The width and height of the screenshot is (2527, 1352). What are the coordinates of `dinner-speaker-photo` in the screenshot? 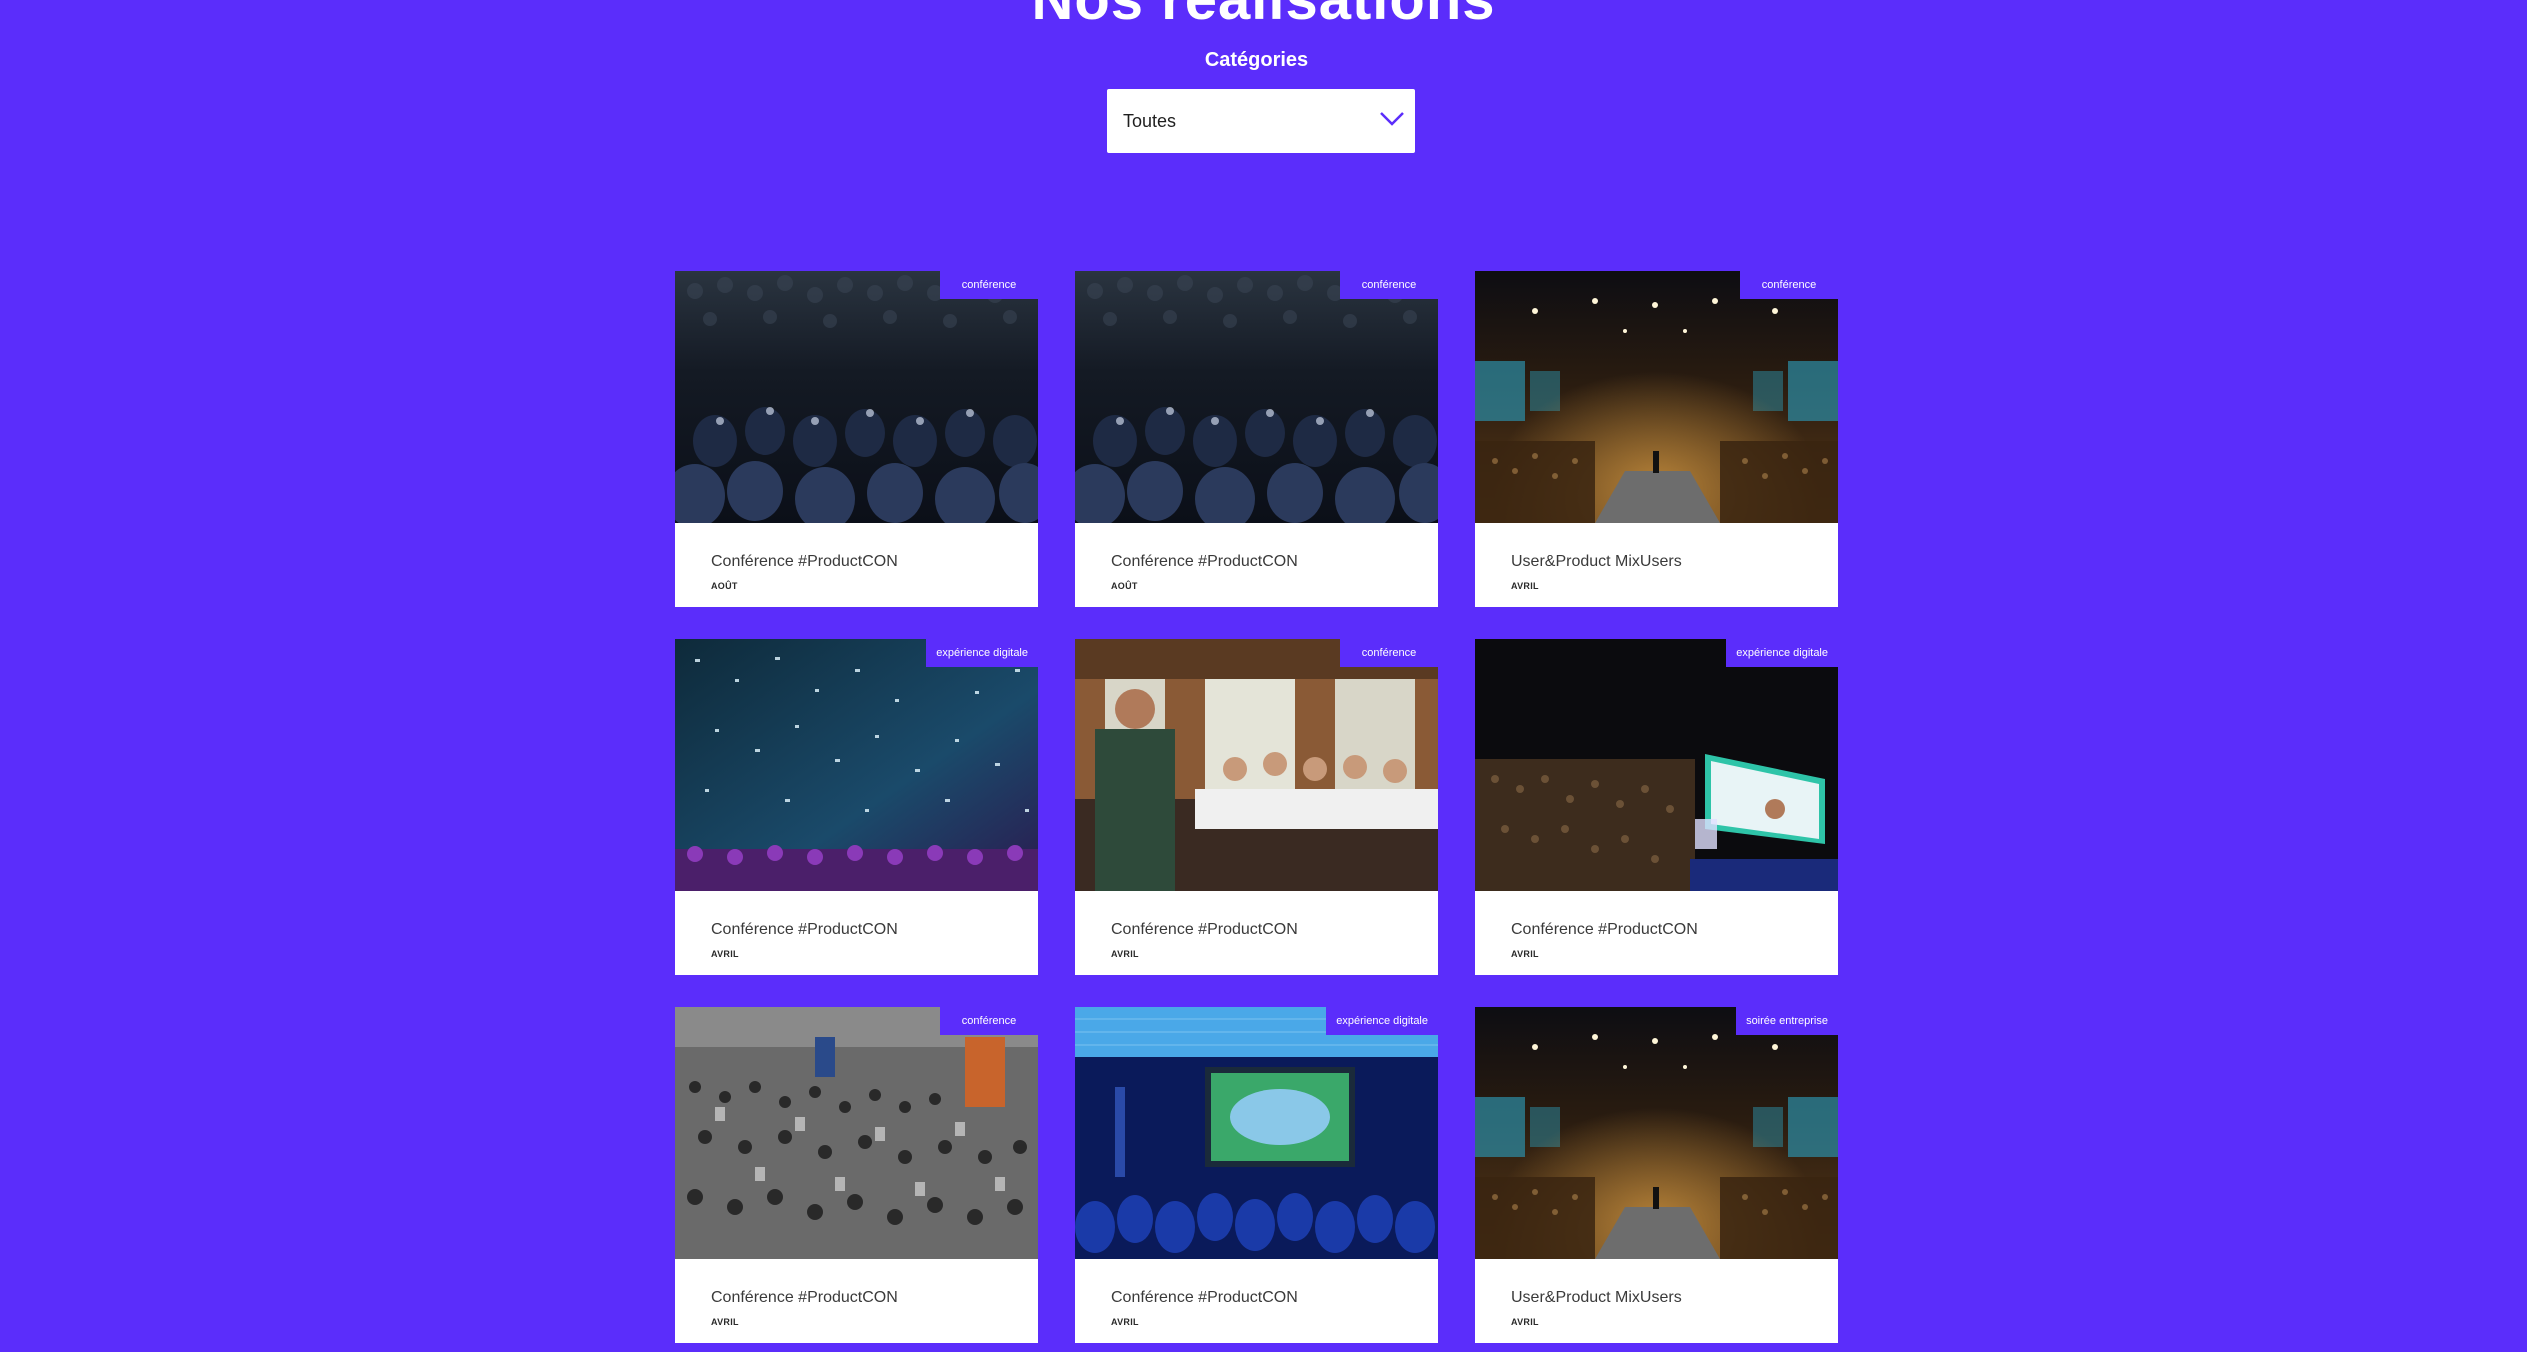 It's located at (1256, 765).